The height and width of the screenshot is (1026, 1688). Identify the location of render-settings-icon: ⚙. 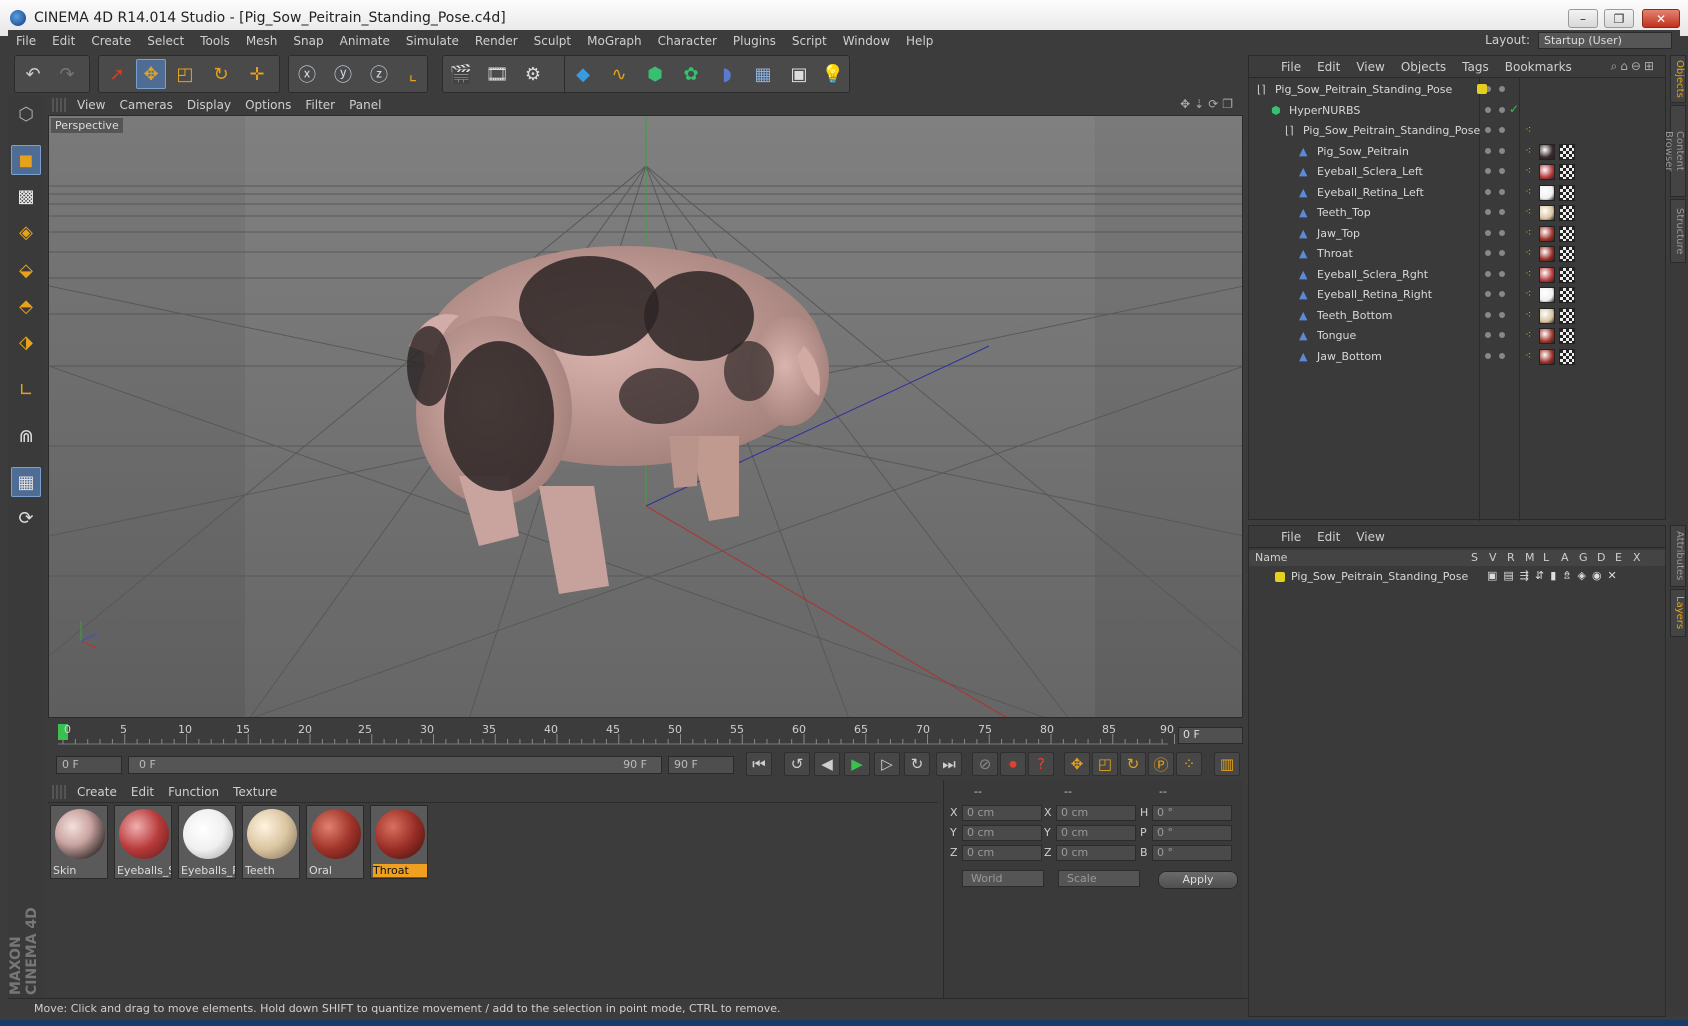
(533, 74).